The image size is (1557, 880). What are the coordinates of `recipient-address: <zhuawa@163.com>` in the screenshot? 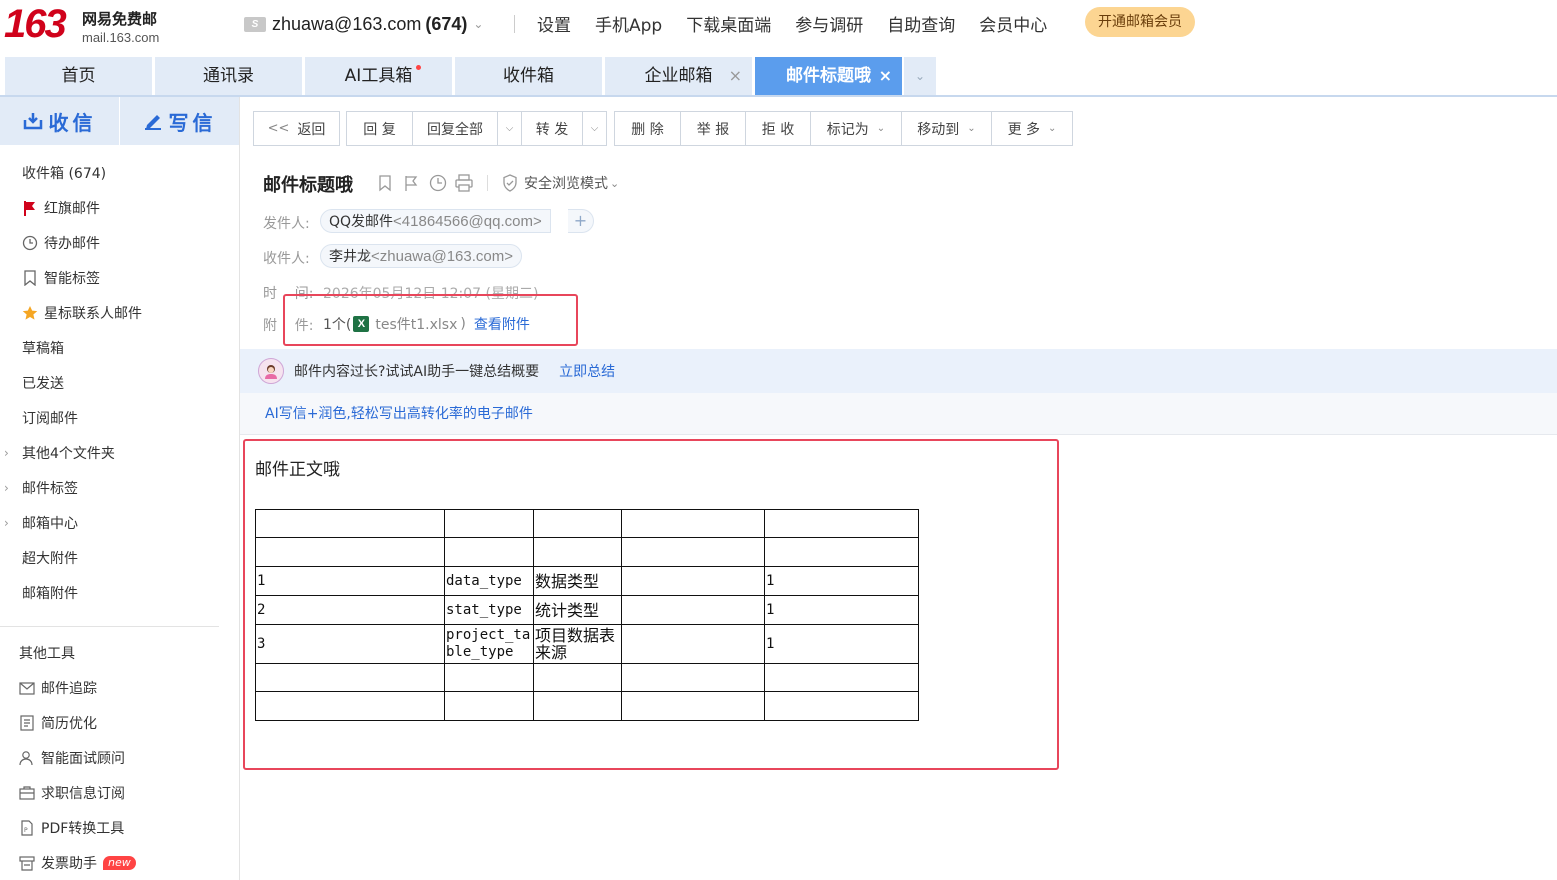 It's located at (442, 256).